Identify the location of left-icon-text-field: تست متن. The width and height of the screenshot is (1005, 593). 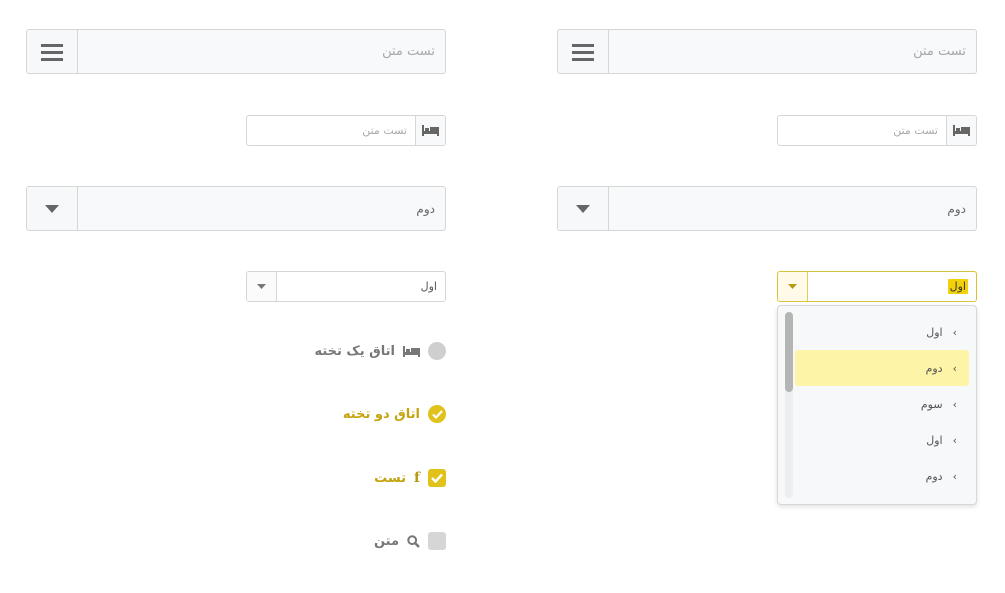
(346, 130).